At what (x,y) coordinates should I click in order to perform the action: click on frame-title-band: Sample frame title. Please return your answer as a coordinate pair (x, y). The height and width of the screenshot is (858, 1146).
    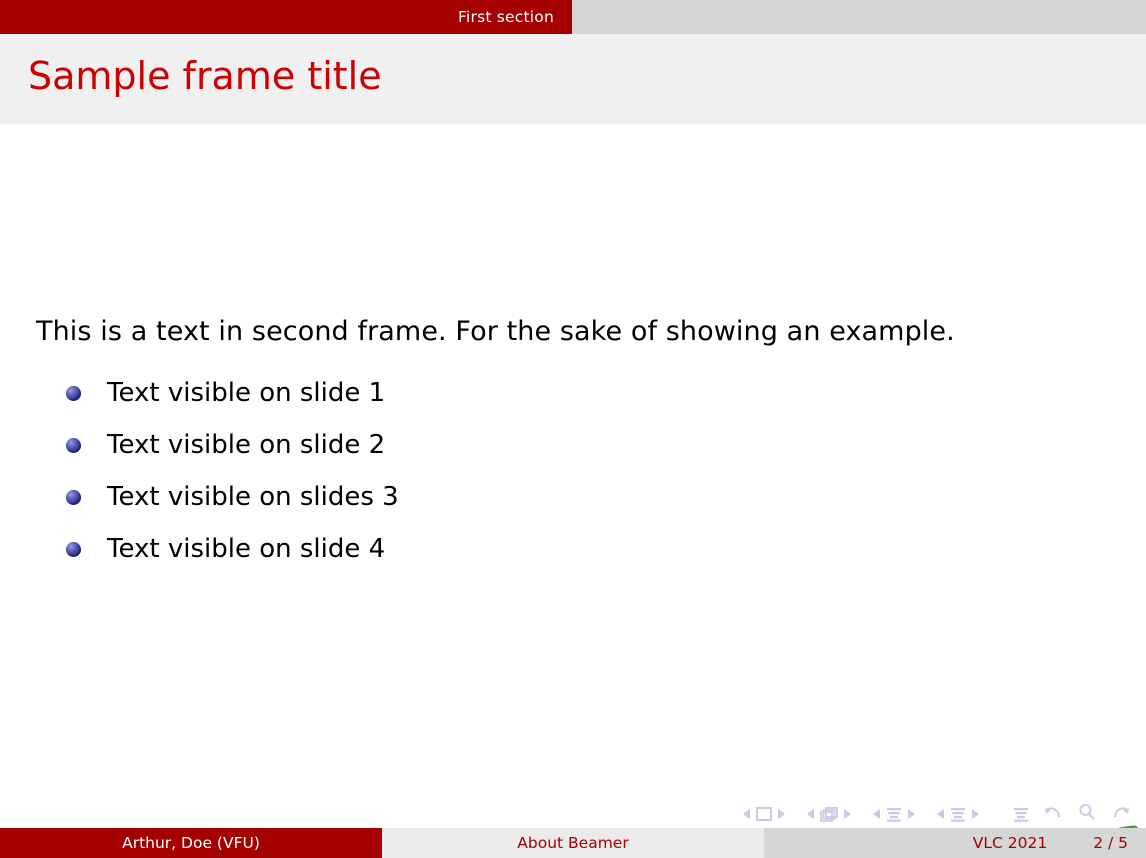
    Looking at the image, I should click on (573, 79).